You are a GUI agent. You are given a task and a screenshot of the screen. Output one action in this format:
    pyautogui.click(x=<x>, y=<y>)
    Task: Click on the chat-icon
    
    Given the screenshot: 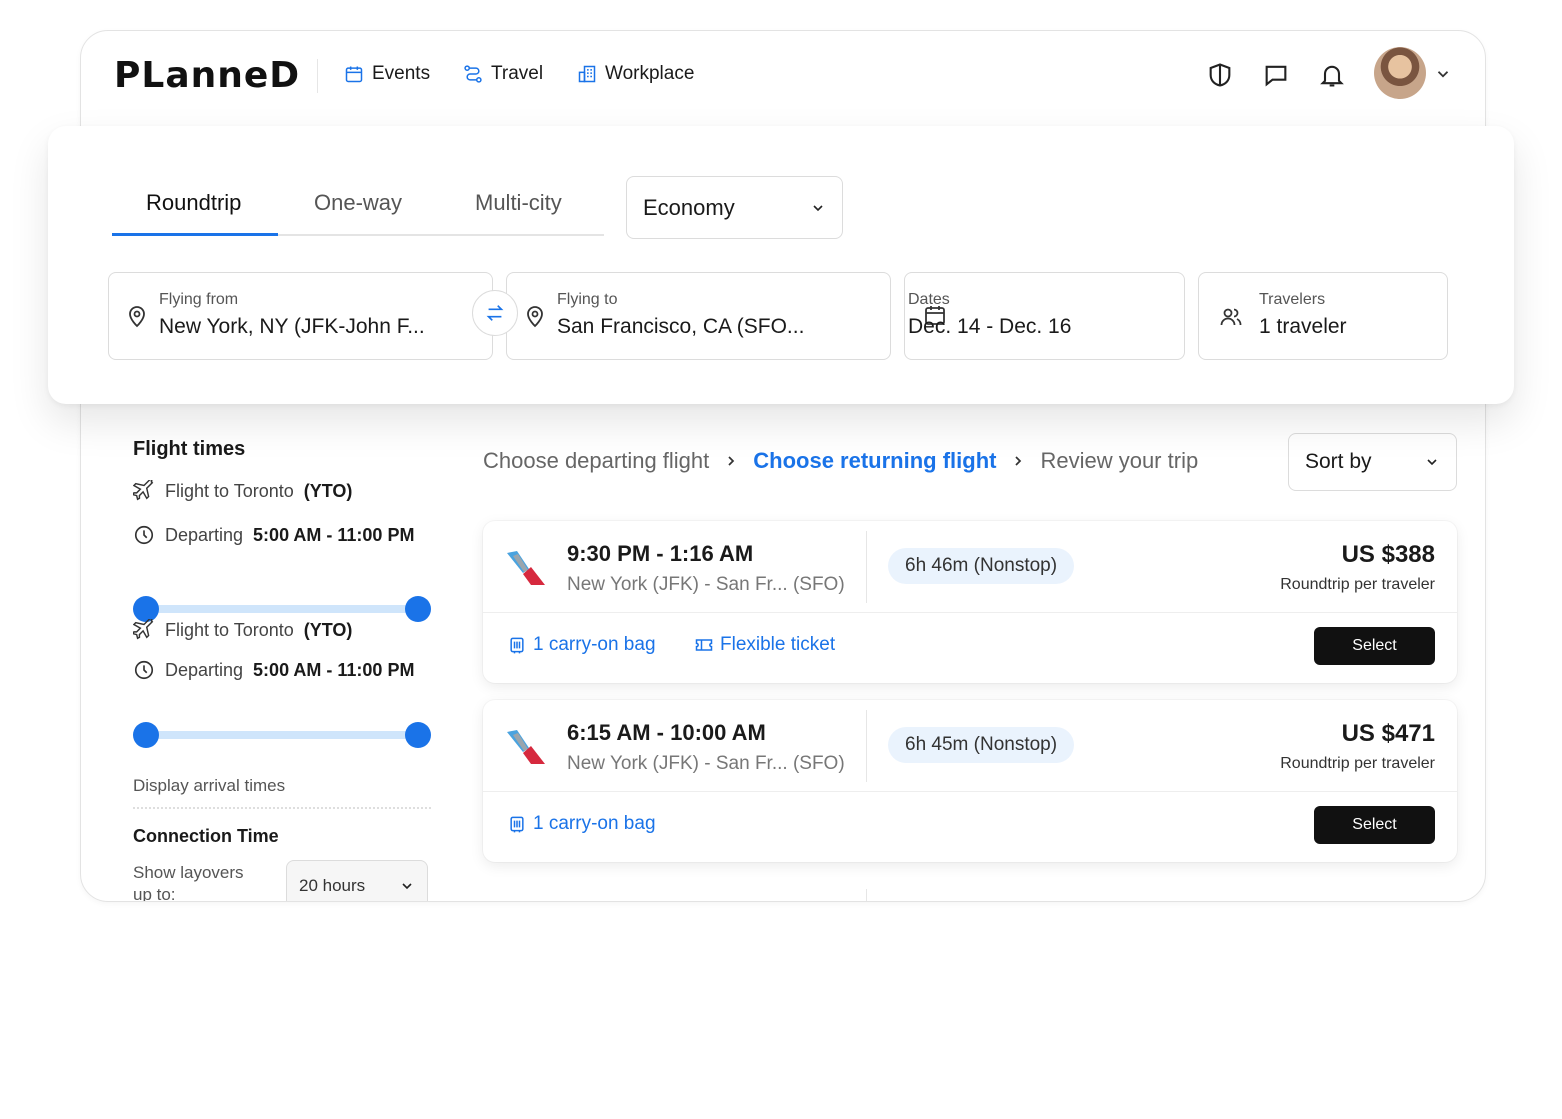 What is the action you would take?
    pyautogui.click(x=1276, y=75)
    